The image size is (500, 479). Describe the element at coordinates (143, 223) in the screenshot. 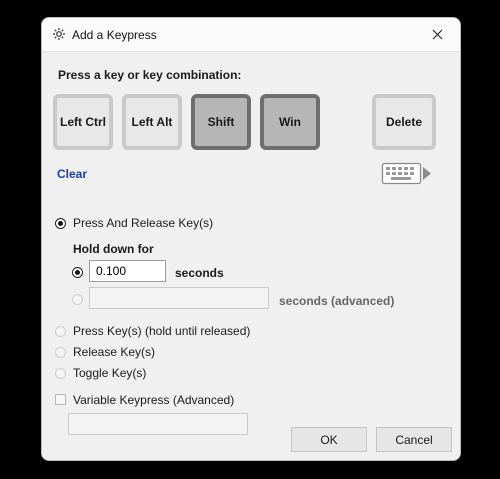

I see `press-release-label: Press And Release Key(s)` at that location.